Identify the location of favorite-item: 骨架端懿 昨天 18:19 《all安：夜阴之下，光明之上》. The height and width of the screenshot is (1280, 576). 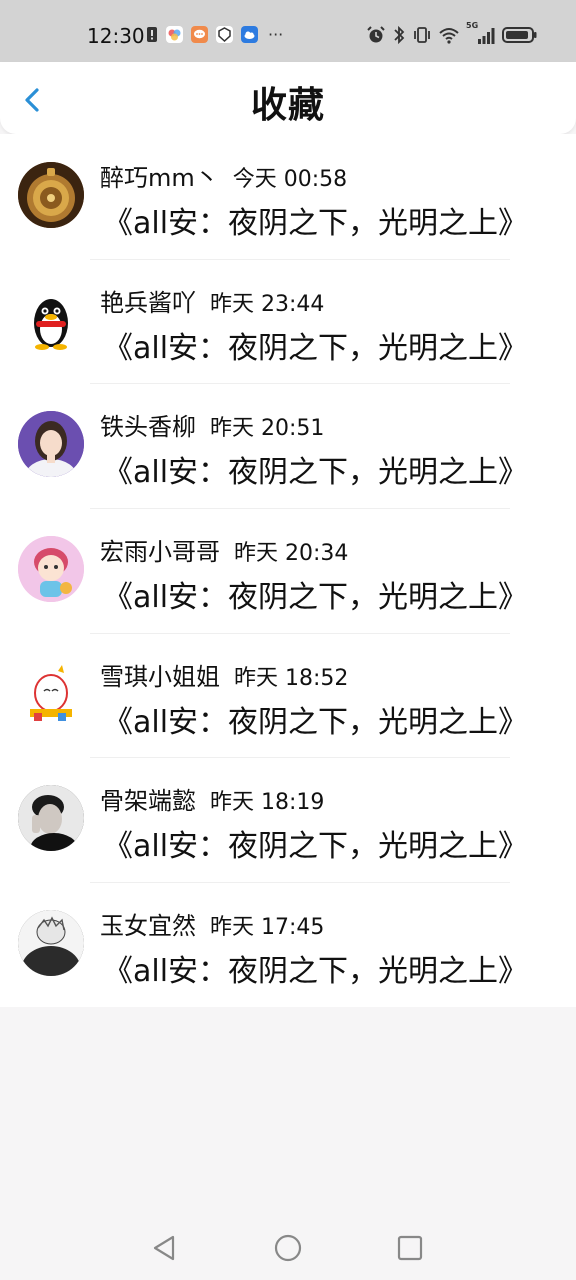
(288, 819).